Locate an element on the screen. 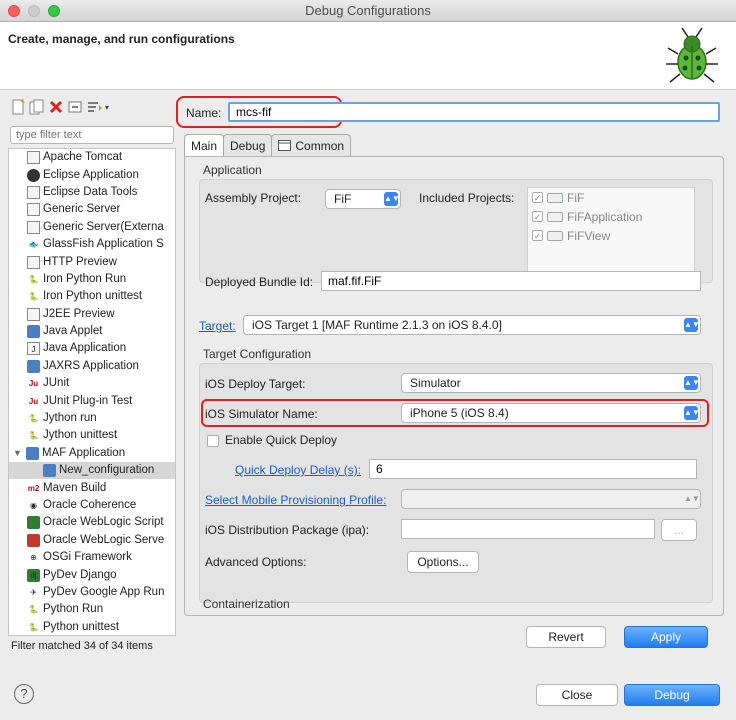 The height and width of the screenshot is (720, 736). tab-debug: Debug is located at coordinates (248, 145).